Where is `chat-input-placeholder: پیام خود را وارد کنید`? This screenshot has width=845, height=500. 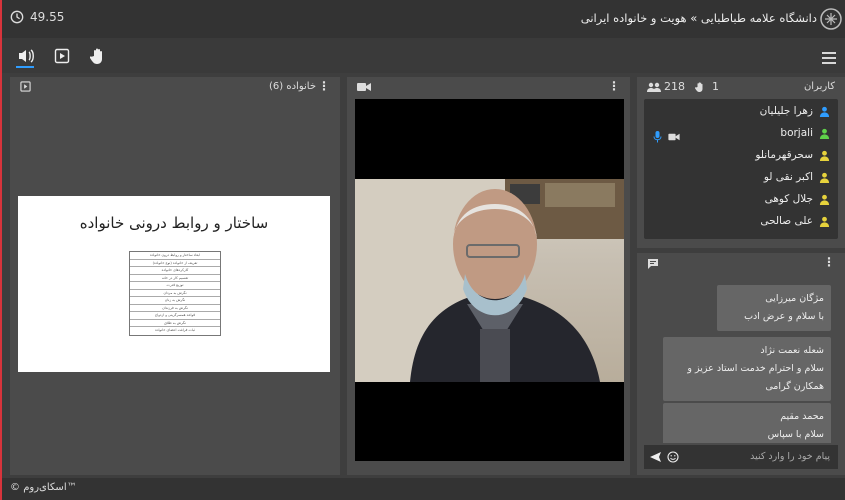 chat-input-placeholder: پیام خود را وارد کنید is located at coordinates (790, 456).